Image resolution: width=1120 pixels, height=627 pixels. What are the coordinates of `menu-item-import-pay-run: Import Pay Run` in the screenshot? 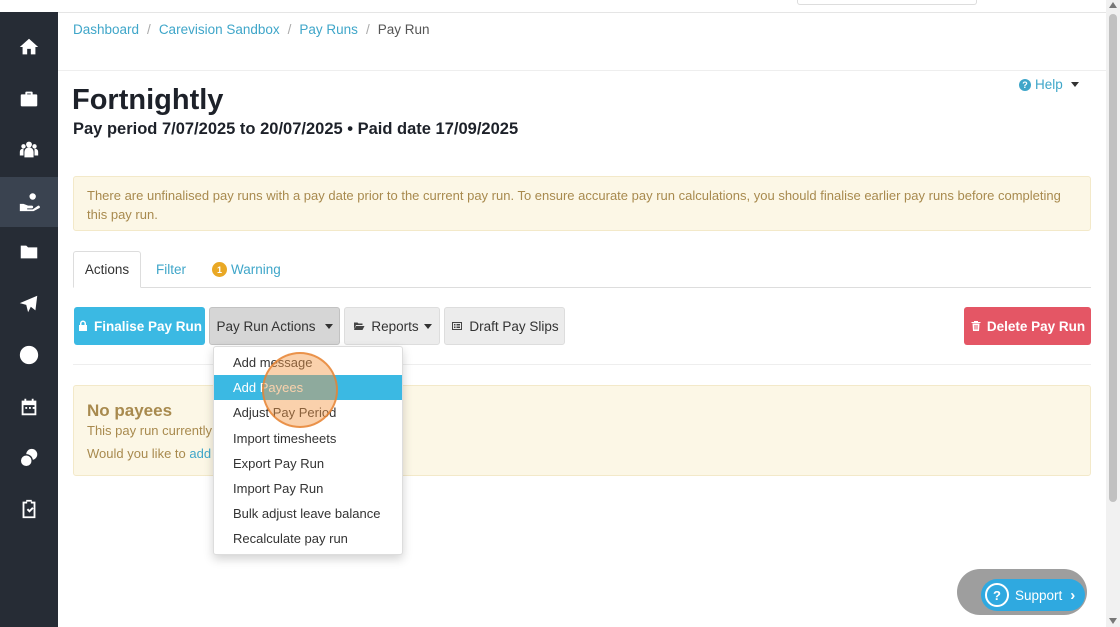 It's located at (308, 488).